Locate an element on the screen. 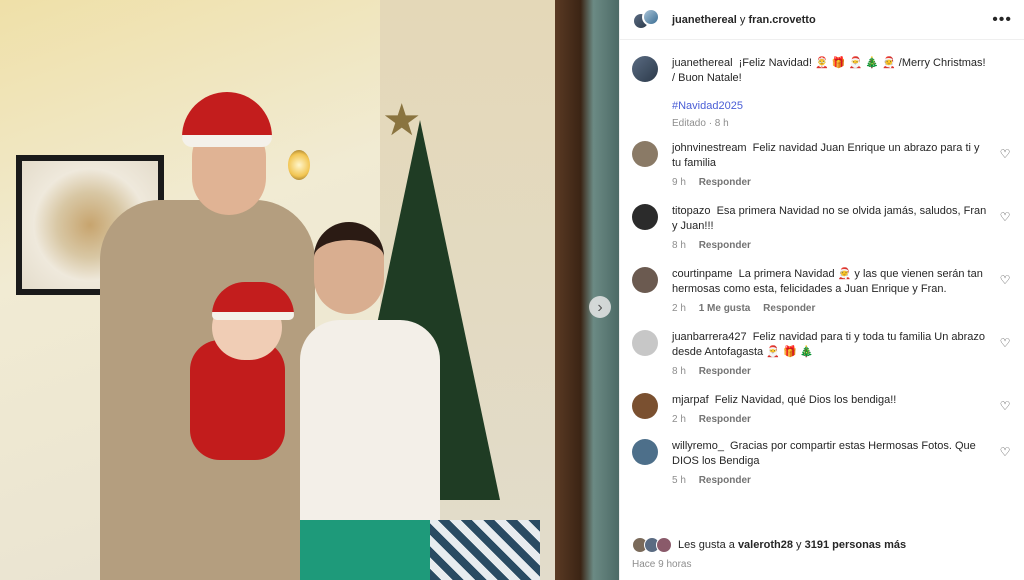  liker-username: valeroth28 is located at coordinates (765, 545).